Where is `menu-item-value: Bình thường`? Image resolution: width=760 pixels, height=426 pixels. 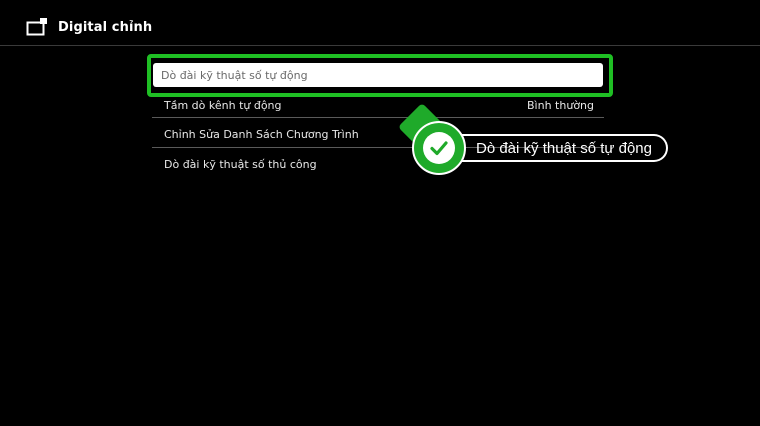 menu-item-value: Bình thường is located at coordinates (560, 105).